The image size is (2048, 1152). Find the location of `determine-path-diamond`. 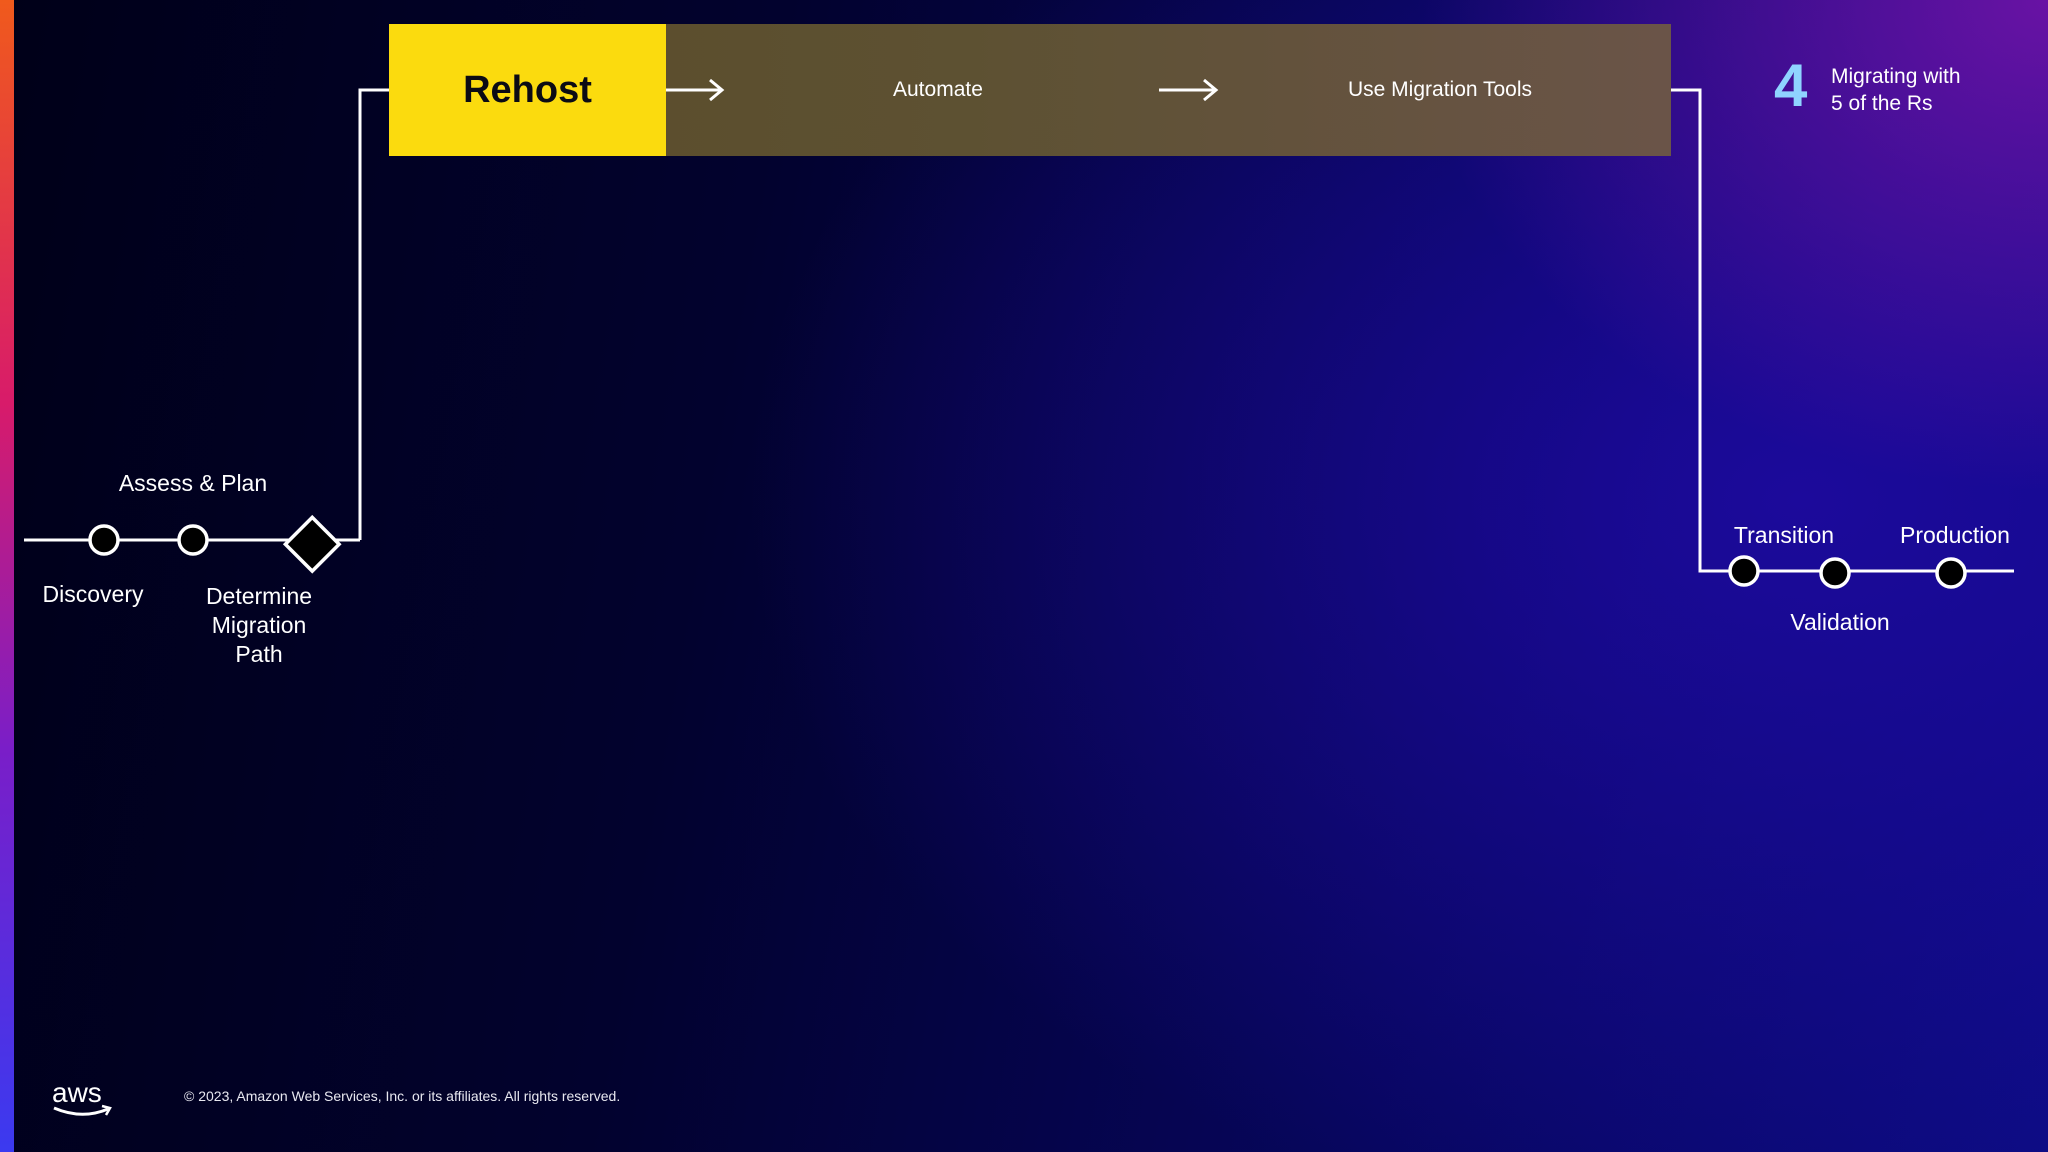

determine-path-diamond is located at coordinates (312, 544).